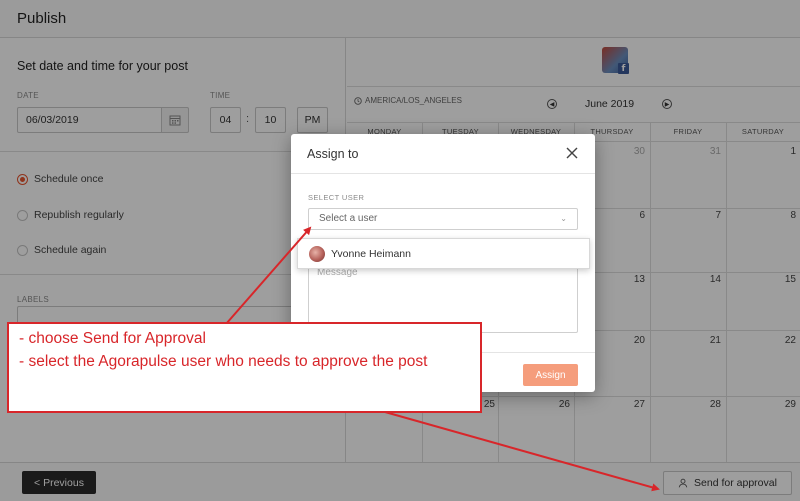  Describe the element at coordinates (317, 253) in the screenshot. I see `avatar` at that location.